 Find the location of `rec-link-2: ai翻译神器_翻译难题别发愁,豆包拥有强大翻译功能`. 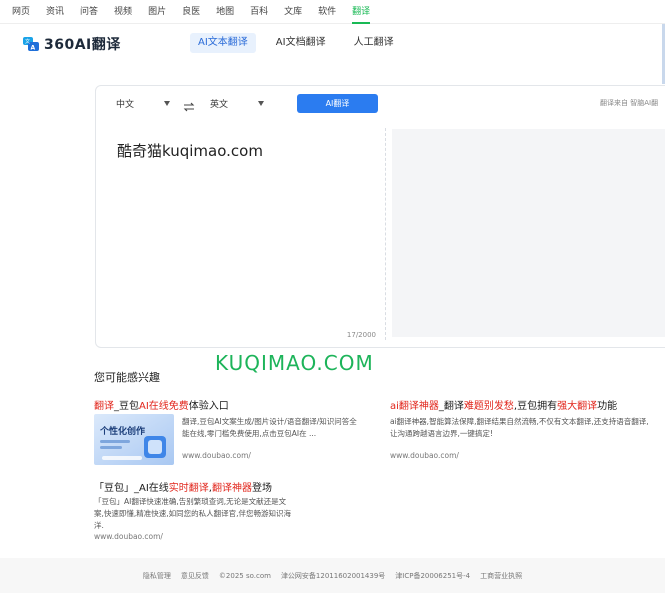

rec-link-2: ai翻译神器_翻译难题别发愁,豆包拥有强大翻译功能 is located at coordinates (503, 404).